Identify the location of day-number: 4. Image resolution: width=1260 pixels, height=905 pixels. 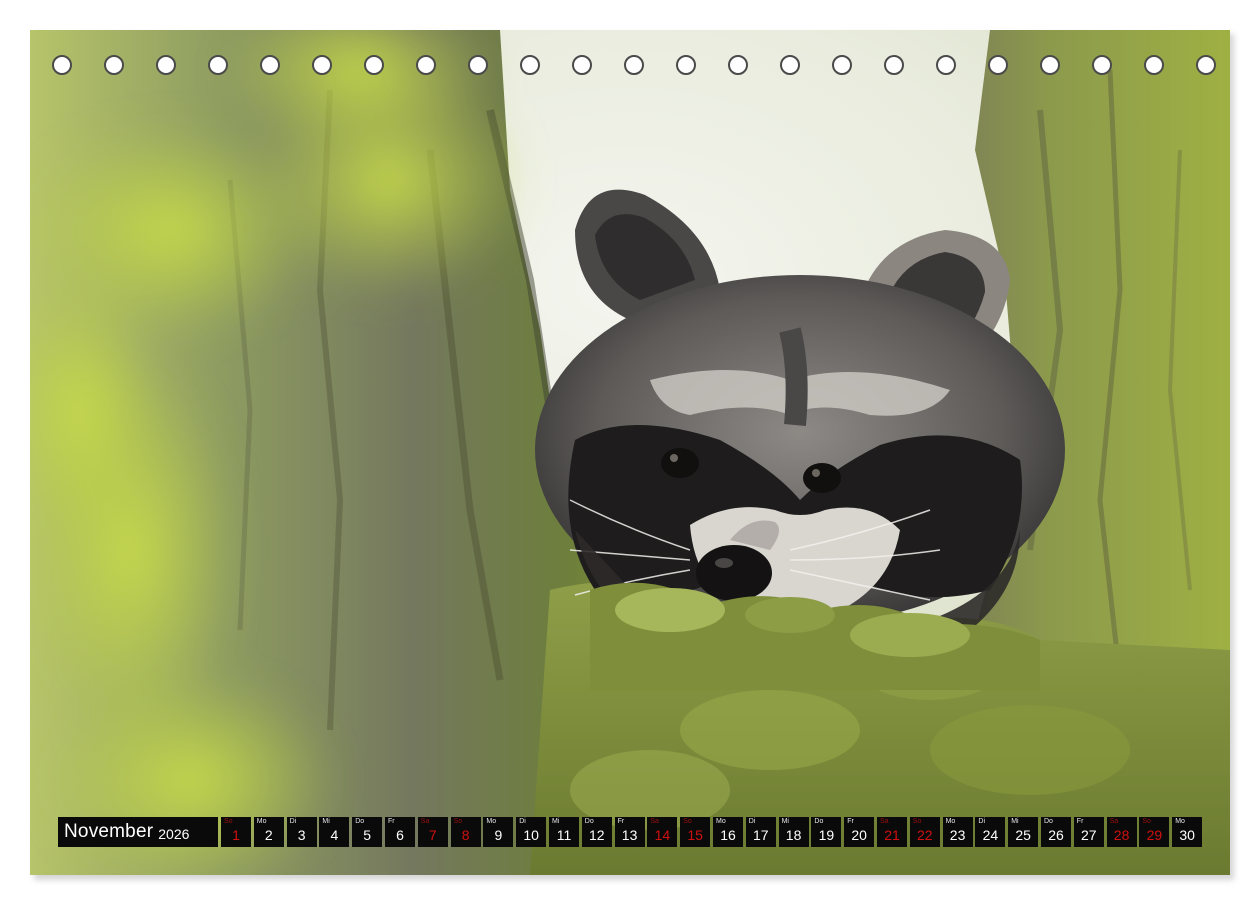
(334, 835).